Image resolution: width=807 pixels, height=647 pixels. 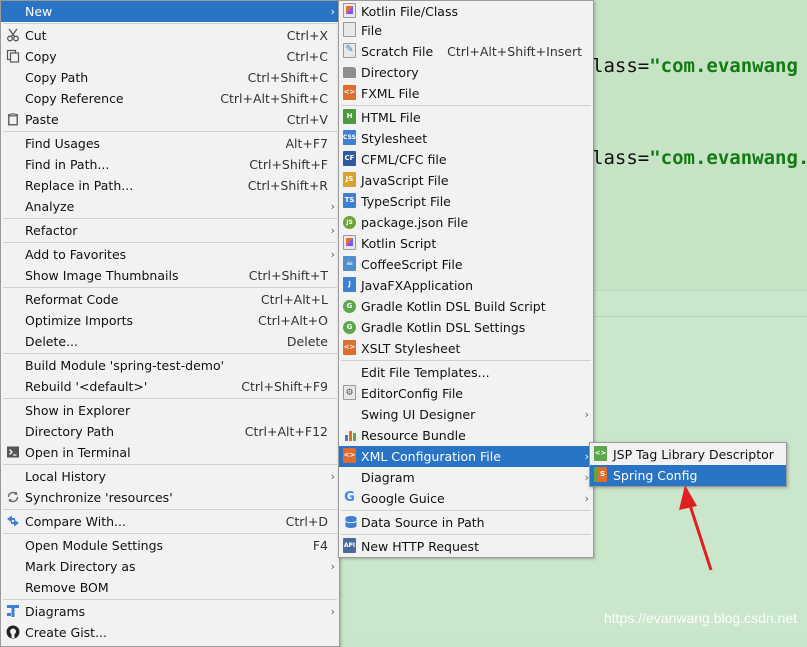 I want to click on spring-config-icon: S, so click(x=600, y=474).